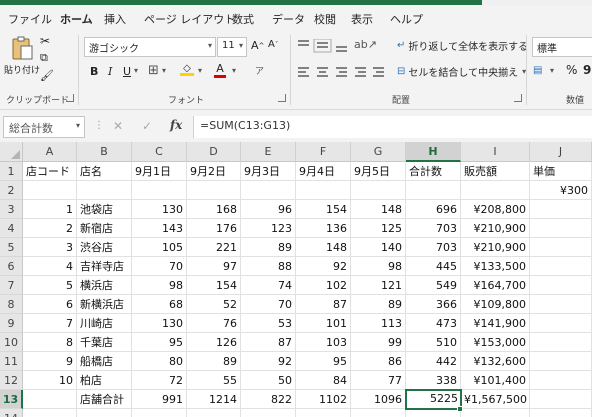  I want to click on cell-j3, so click(561, 209).